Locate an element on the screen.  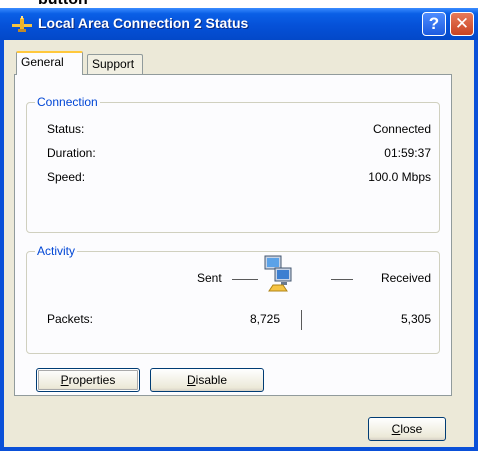
title-bar: Local Area Connection 2 Status ? ✕ is located at coordinates (239, 24).